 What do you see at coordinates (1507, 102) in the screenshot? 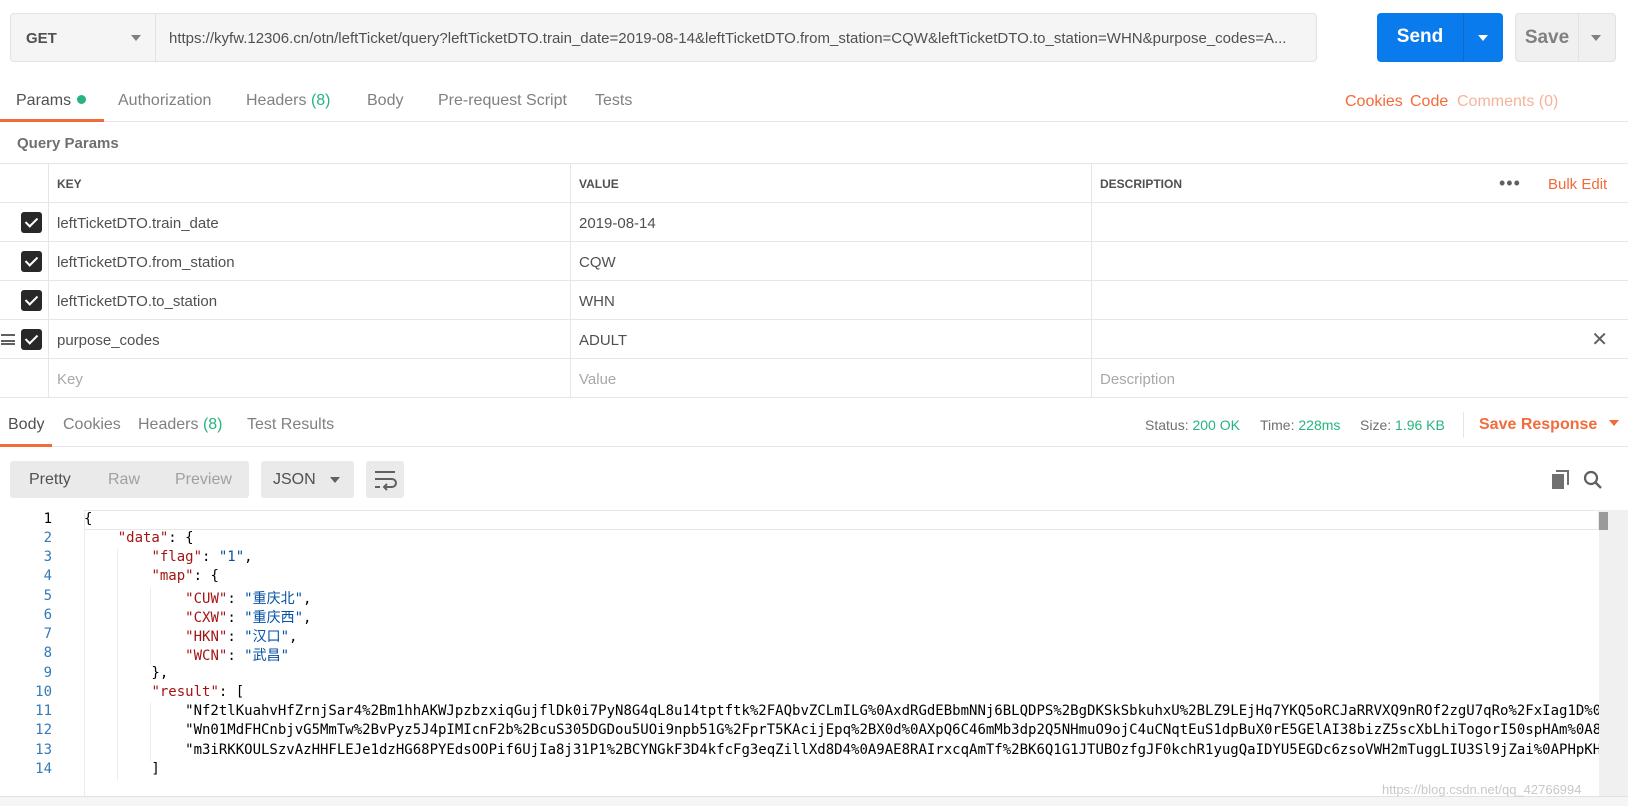
I see `comments-link: Comments (0)` at bounding box center [1507, 102].